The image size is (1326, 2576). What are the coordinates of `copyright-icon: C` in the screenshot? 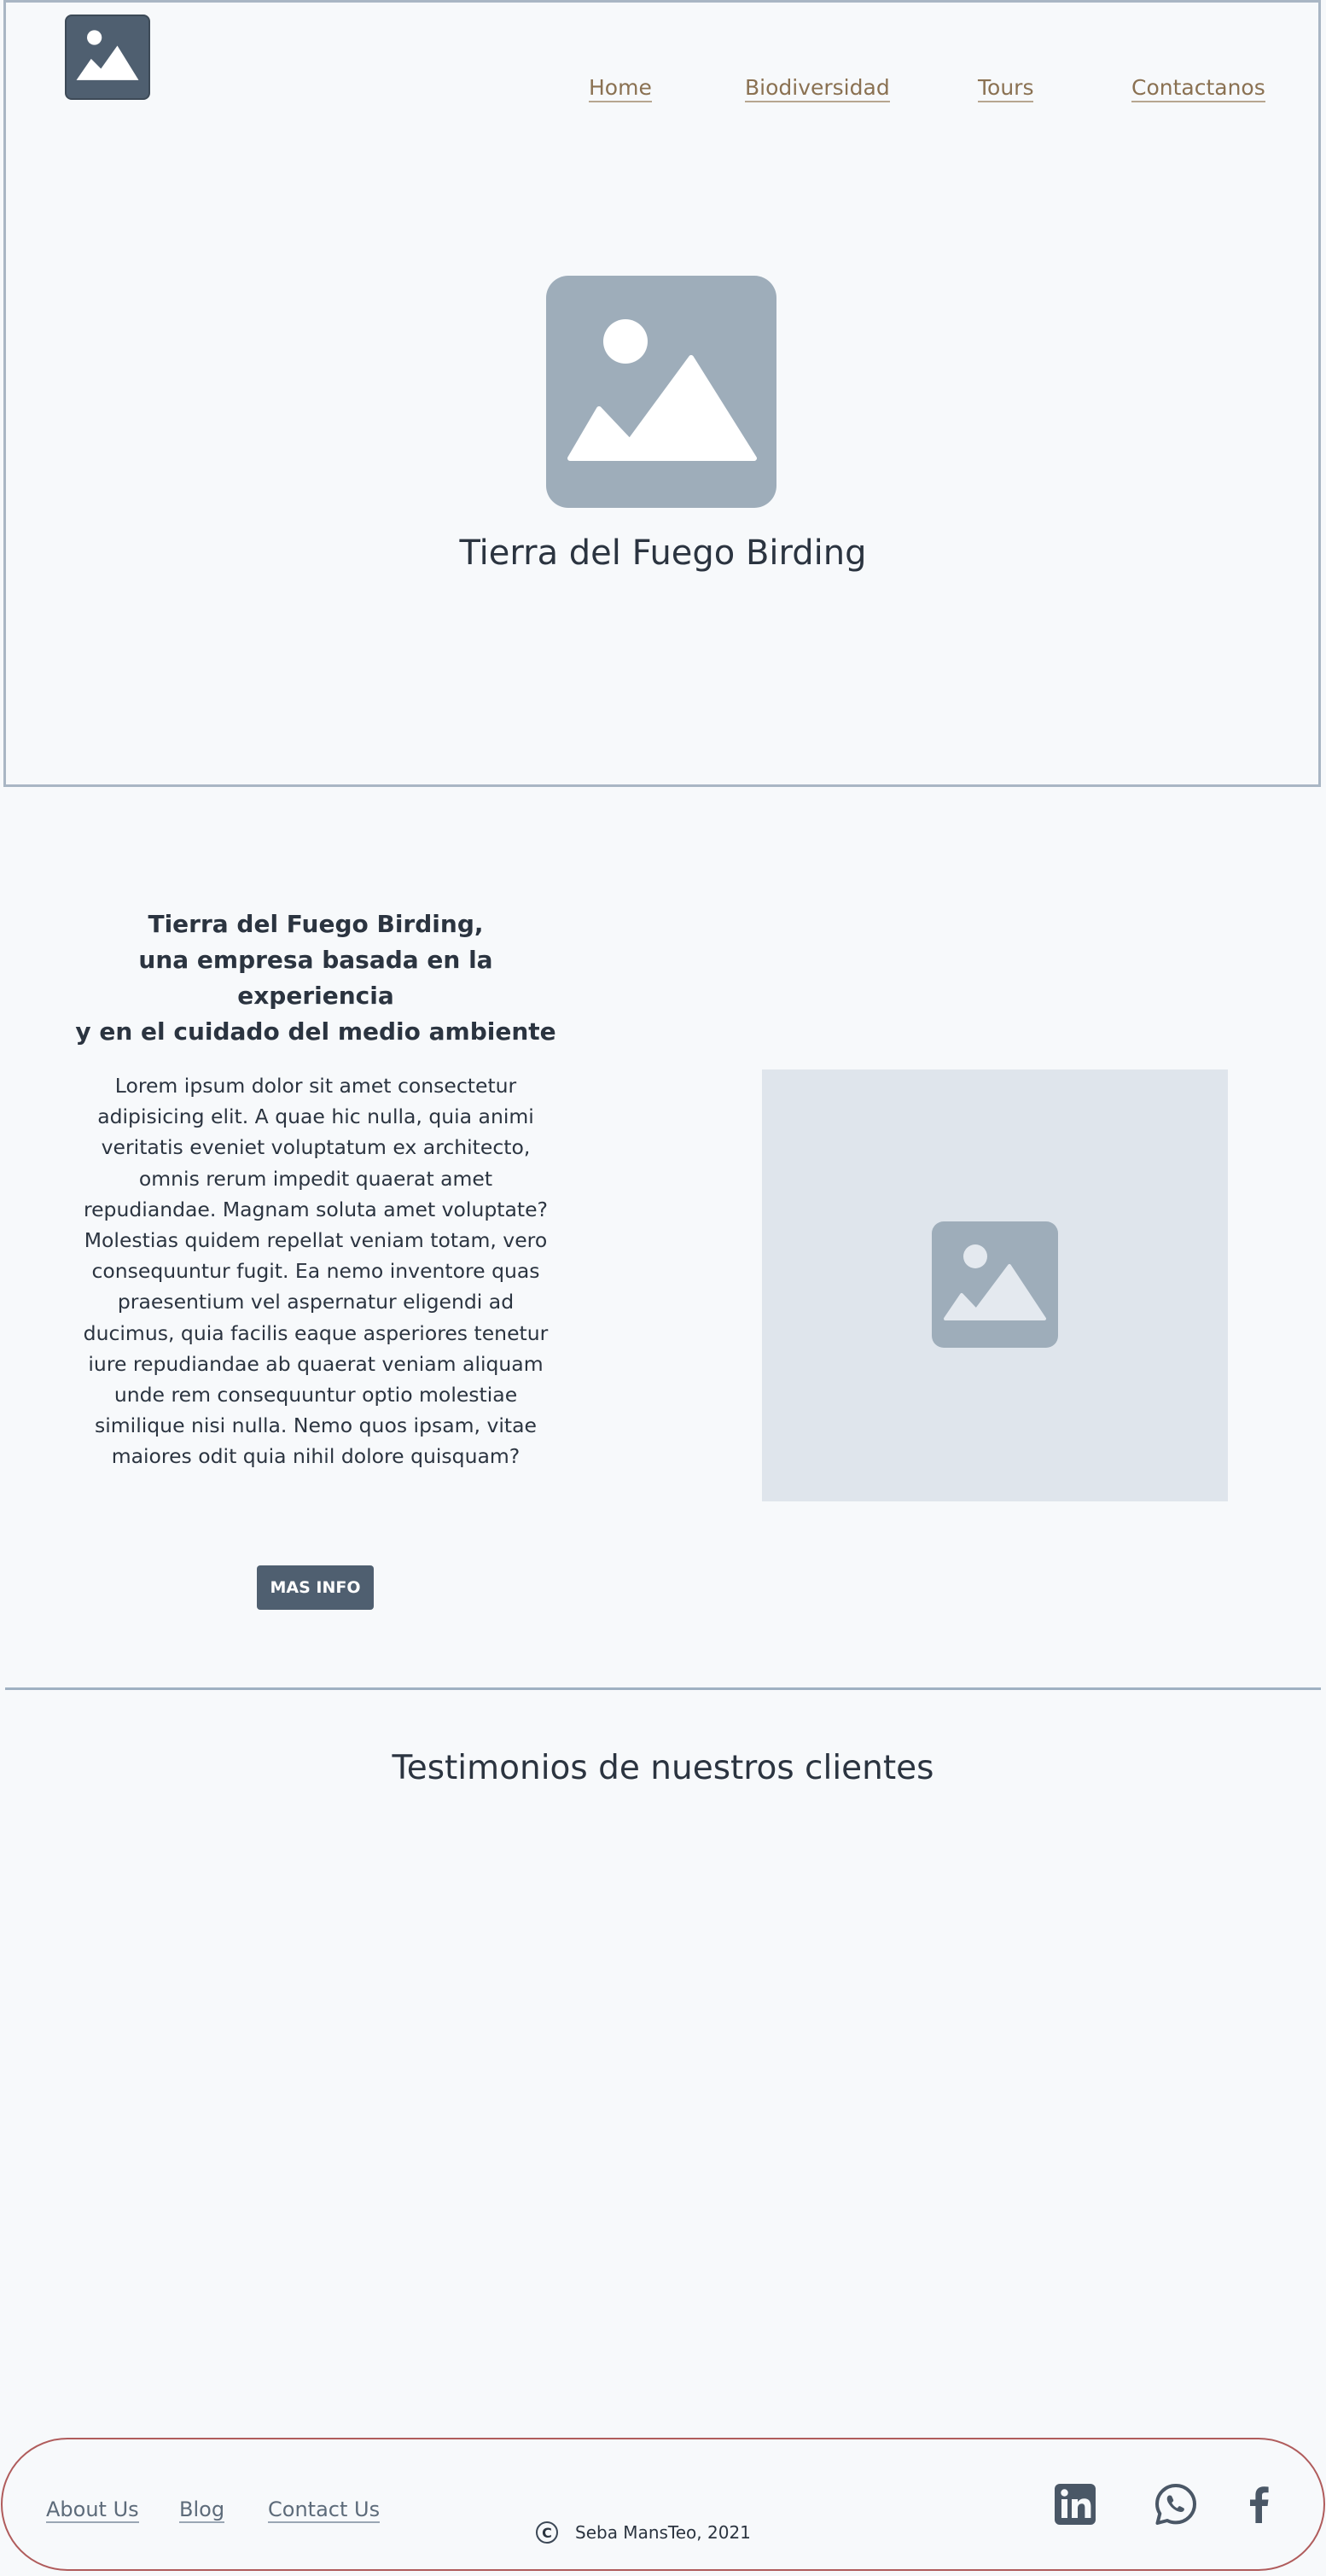 It's located at (547, 2532).